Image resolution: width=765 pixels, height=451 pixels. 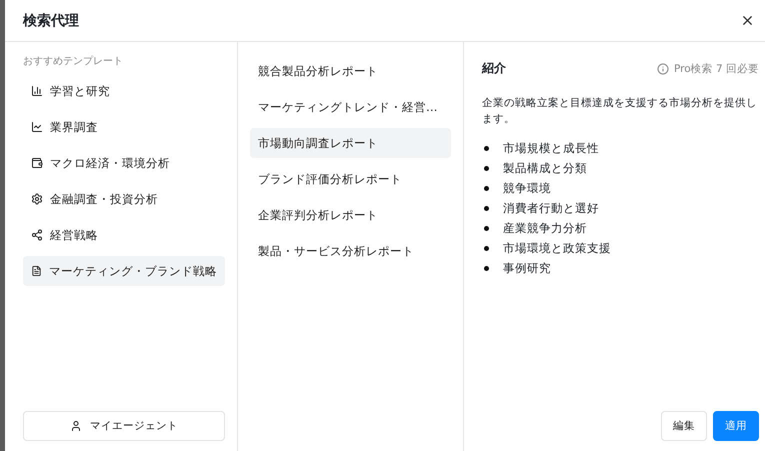 I want to click on line-chart-icon, so click(x=37, y=127).